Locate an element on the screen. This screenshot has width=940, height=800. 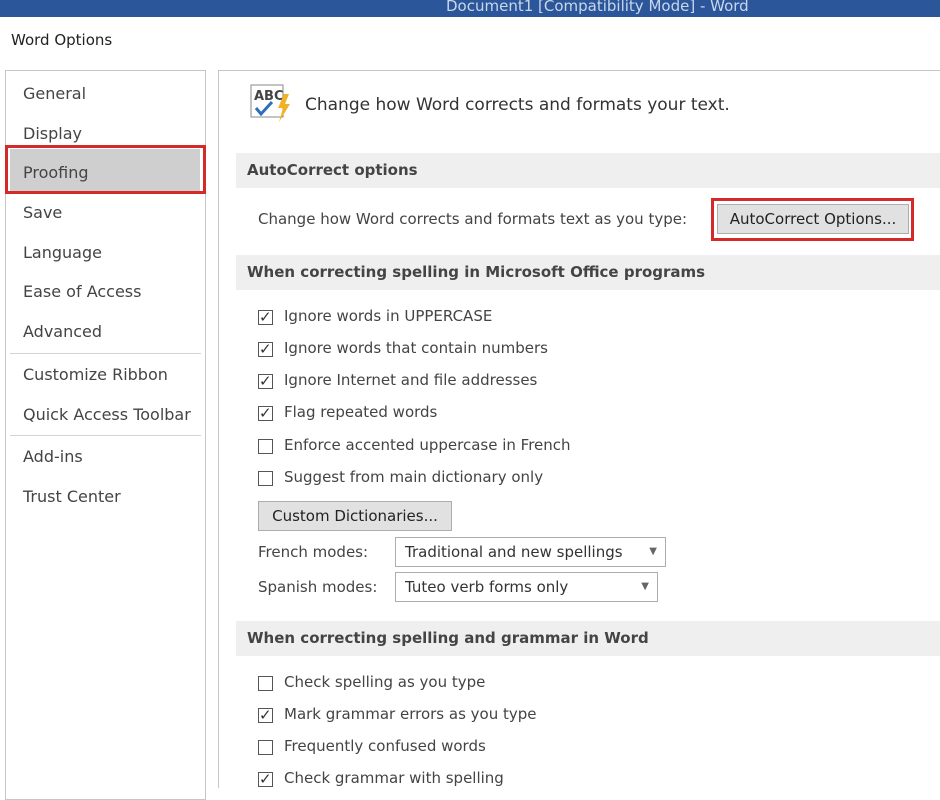
sidebar-item-save: Save is located at coordinates (42, 213).